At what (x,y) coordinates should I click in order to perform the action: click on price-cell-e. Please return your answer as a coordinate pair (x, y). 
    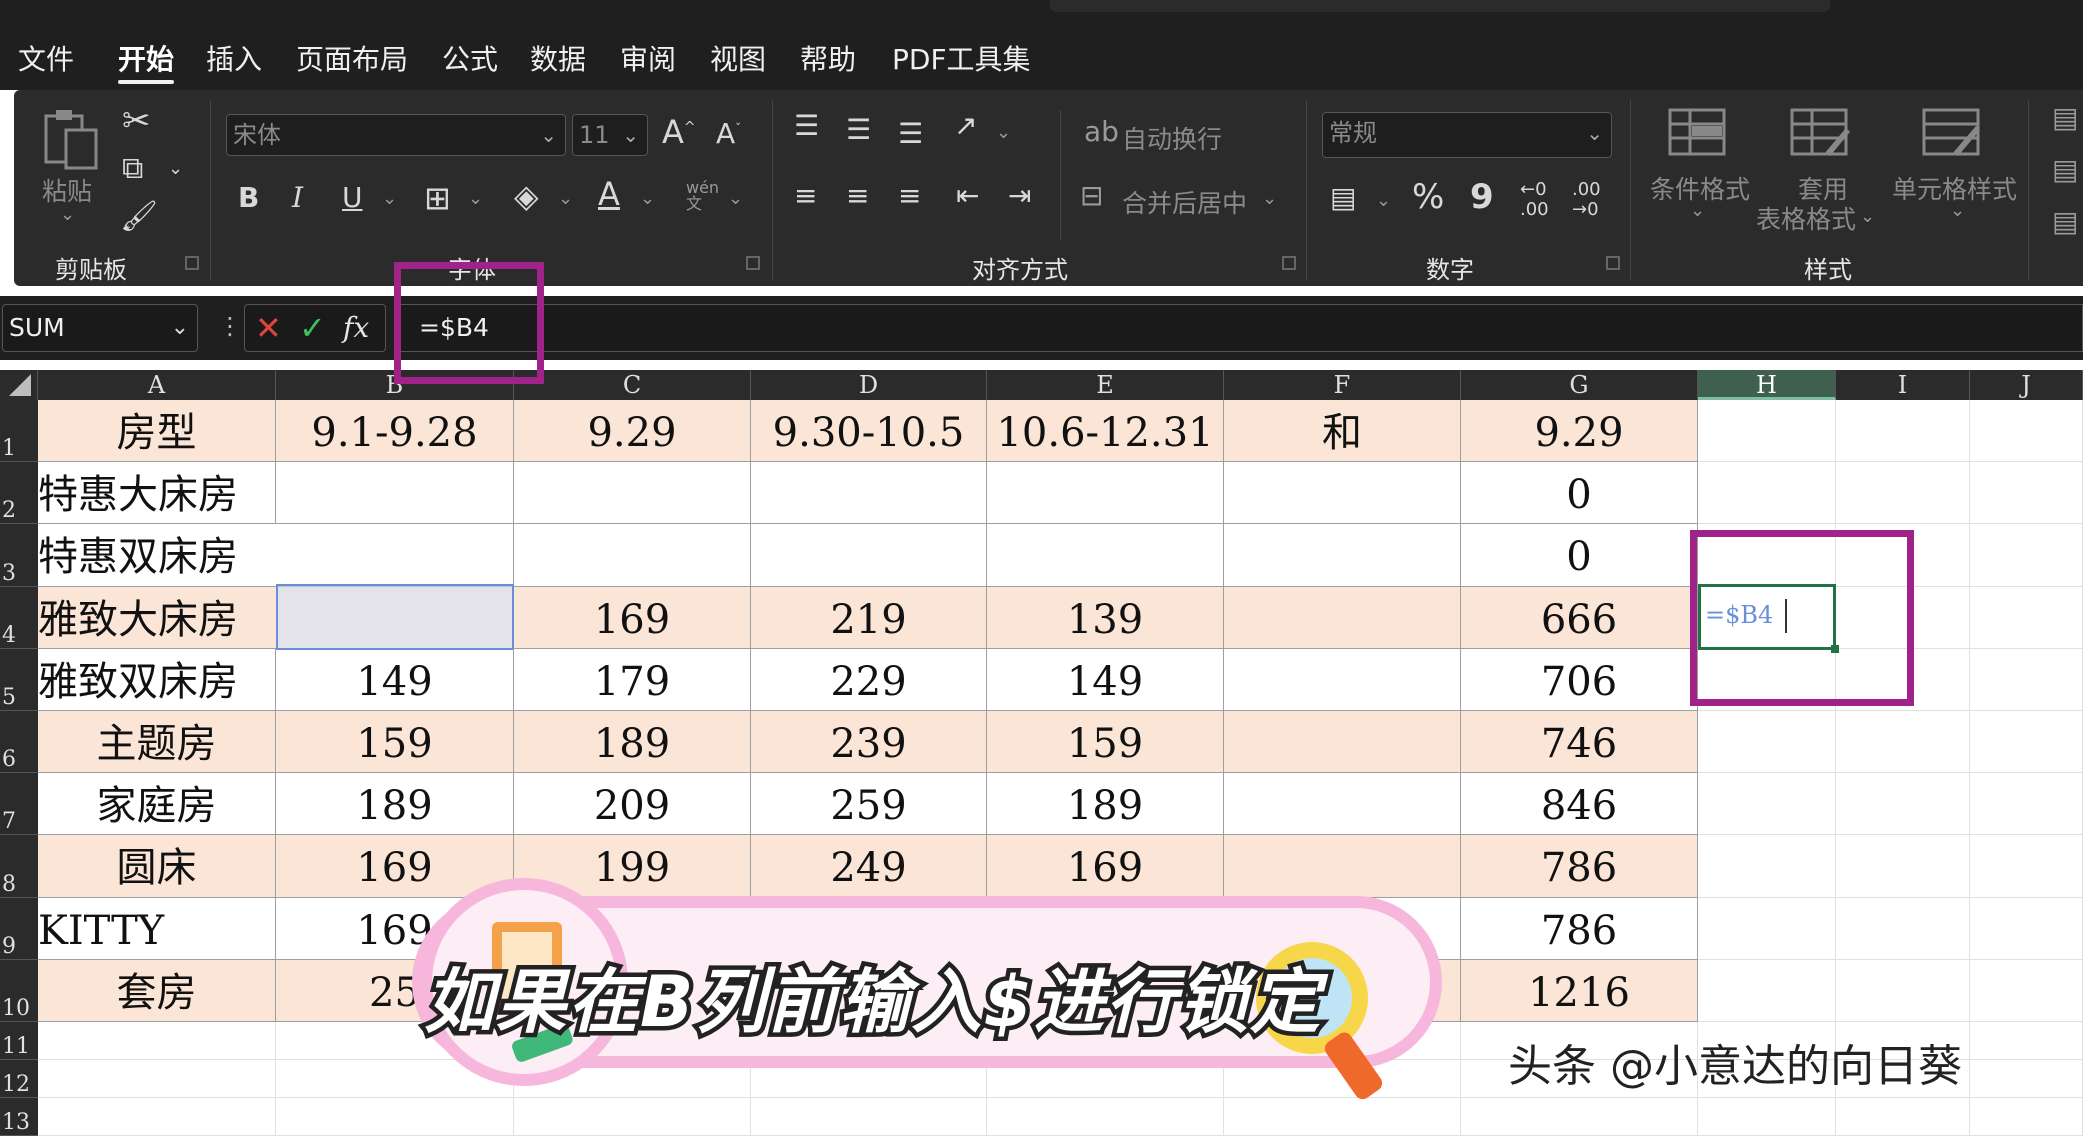
    Looking at the image, I should click on (1105, 555).